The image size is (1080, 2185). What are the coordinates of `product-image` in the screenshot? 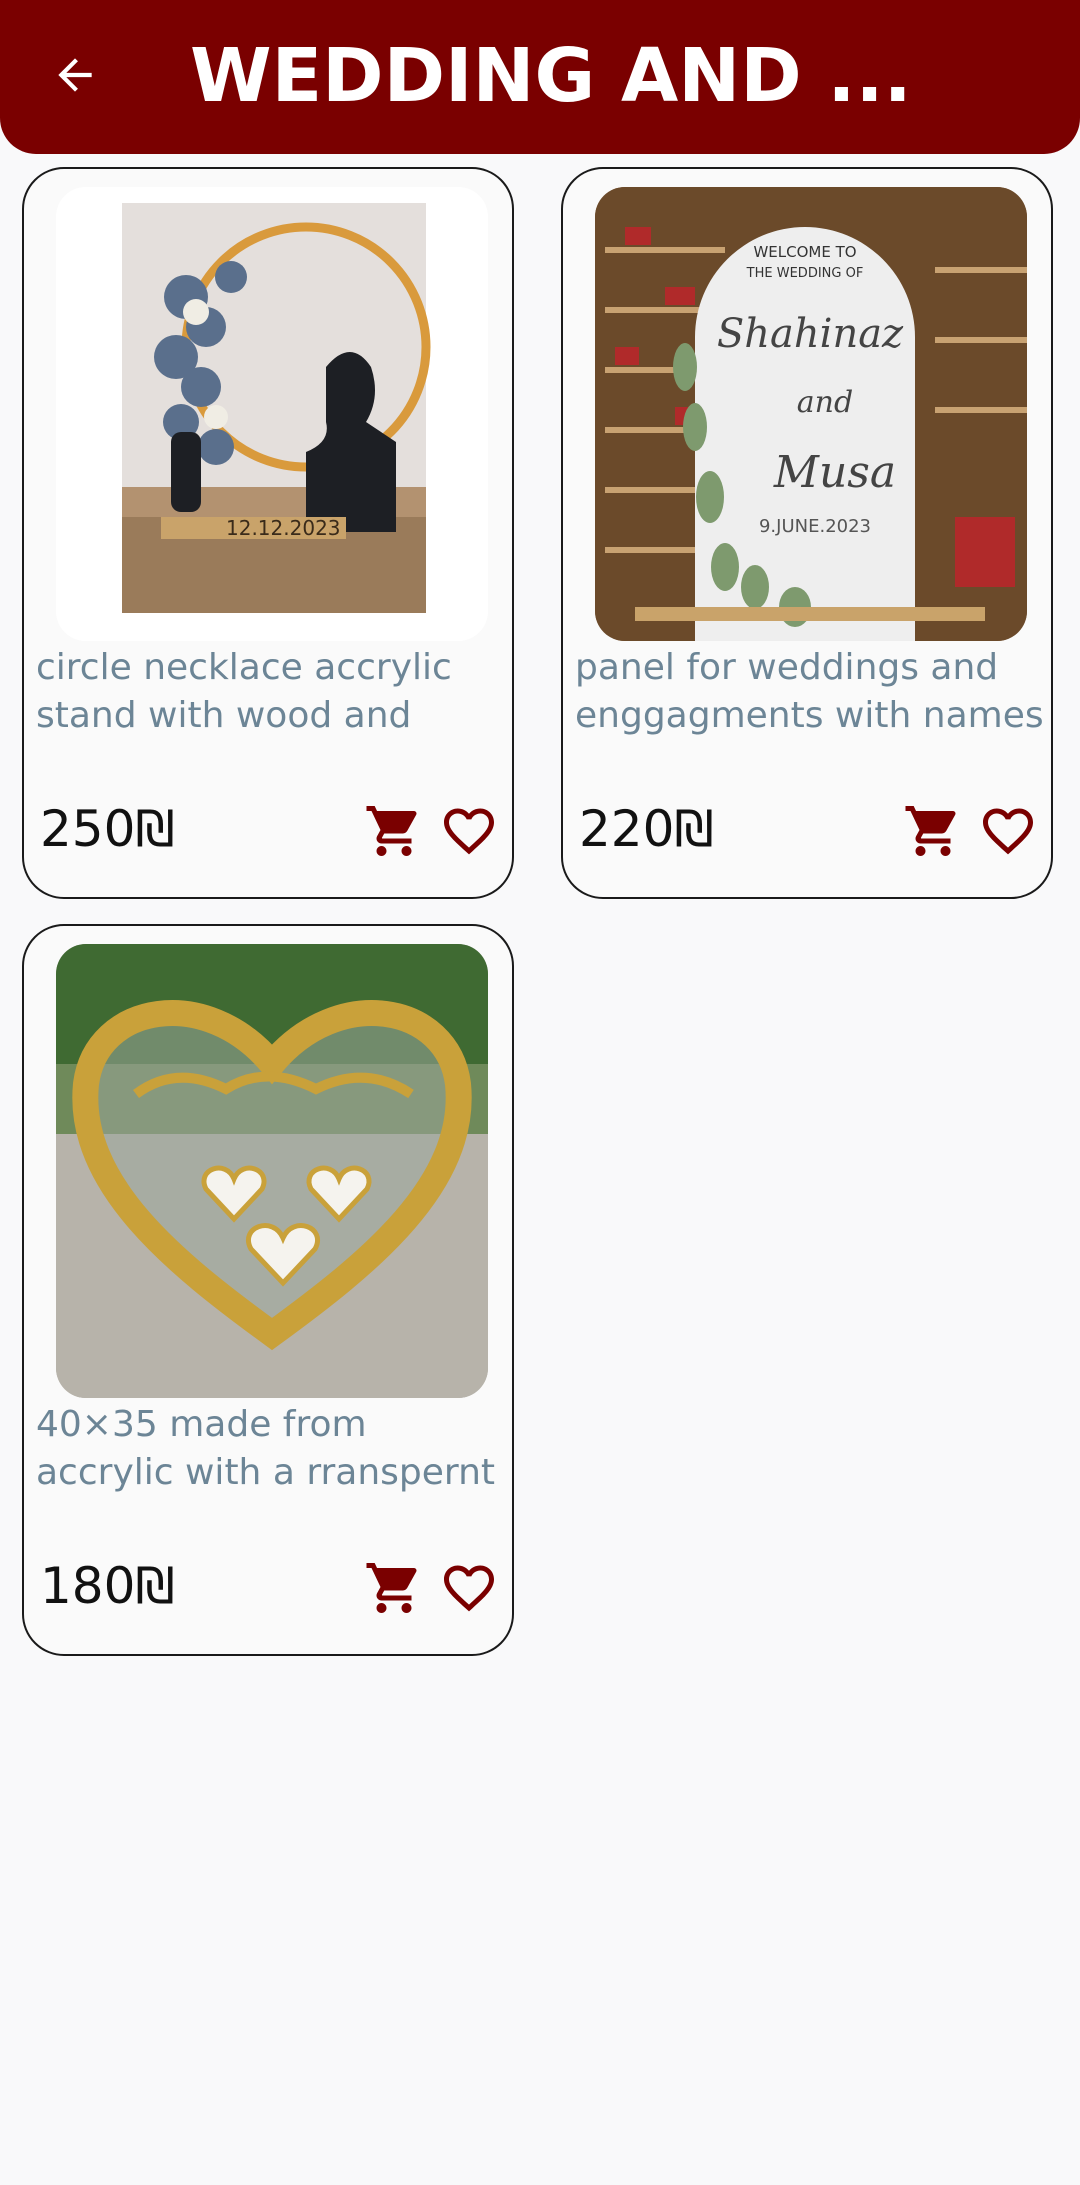 It's located at (272, 1171).